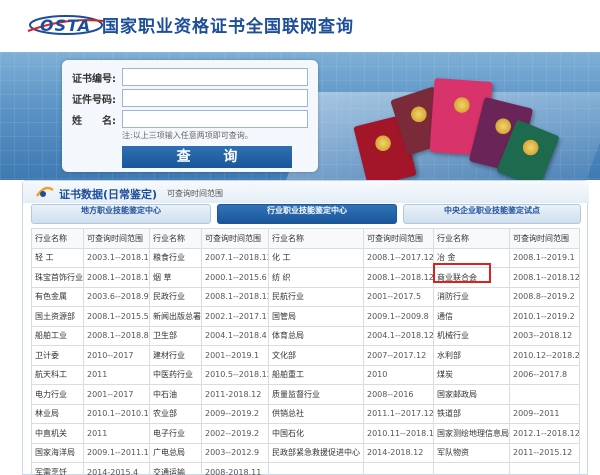  Describe the element at coordinates (471, 355) in the screenshot. I see `industry-name-cell: 水利部` at that location.